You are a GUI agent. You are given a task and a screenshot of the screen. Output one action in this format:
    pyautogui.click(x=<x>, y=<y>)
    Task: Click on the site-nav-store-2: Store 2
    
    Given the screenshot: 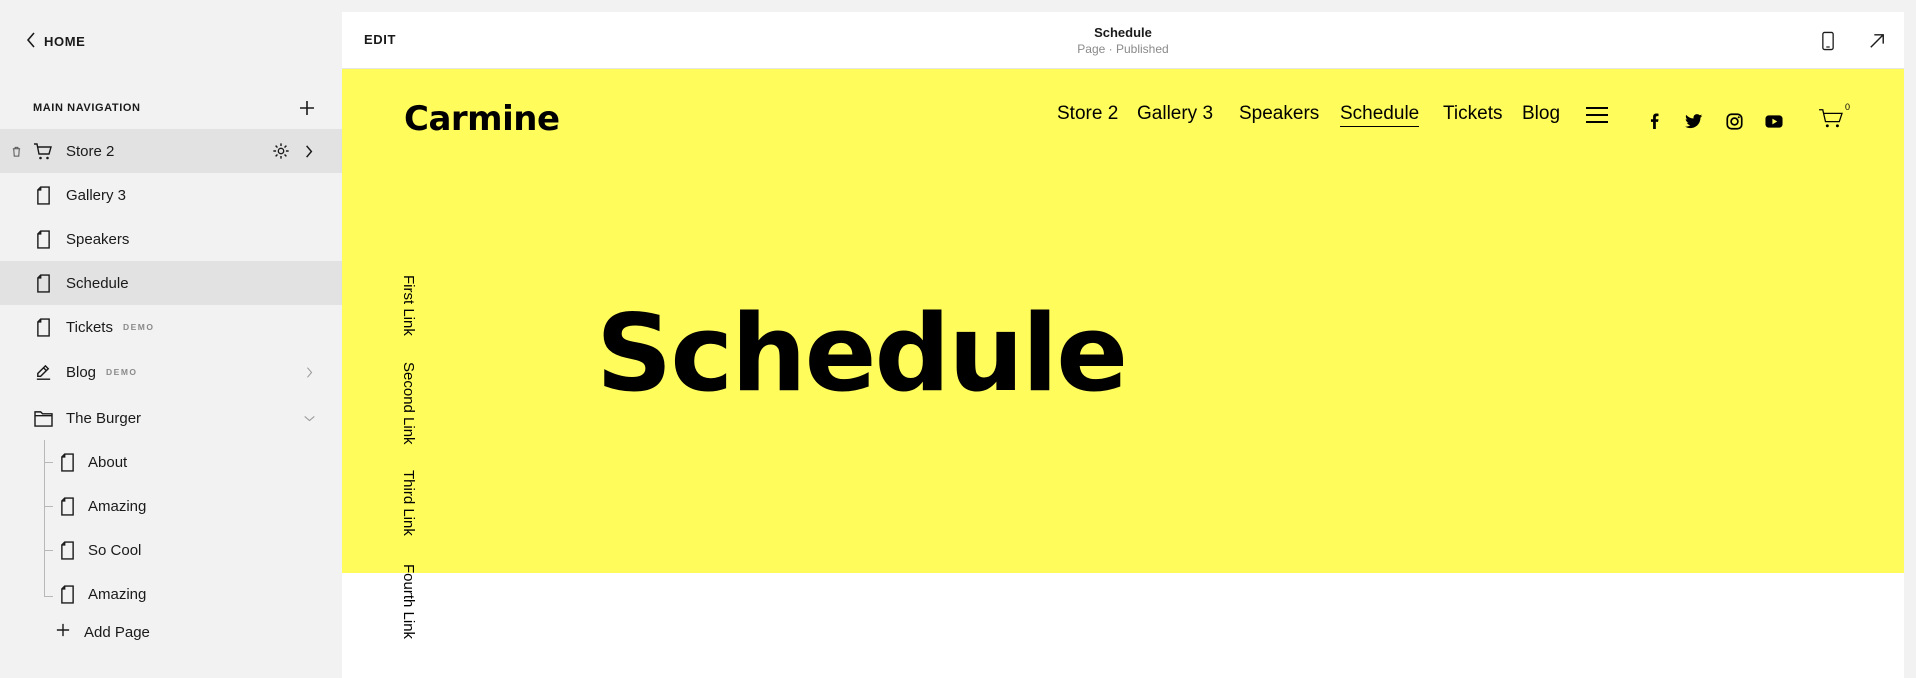 What is the action you would take?
    pyautogui.click(x=1087, y=114)
    